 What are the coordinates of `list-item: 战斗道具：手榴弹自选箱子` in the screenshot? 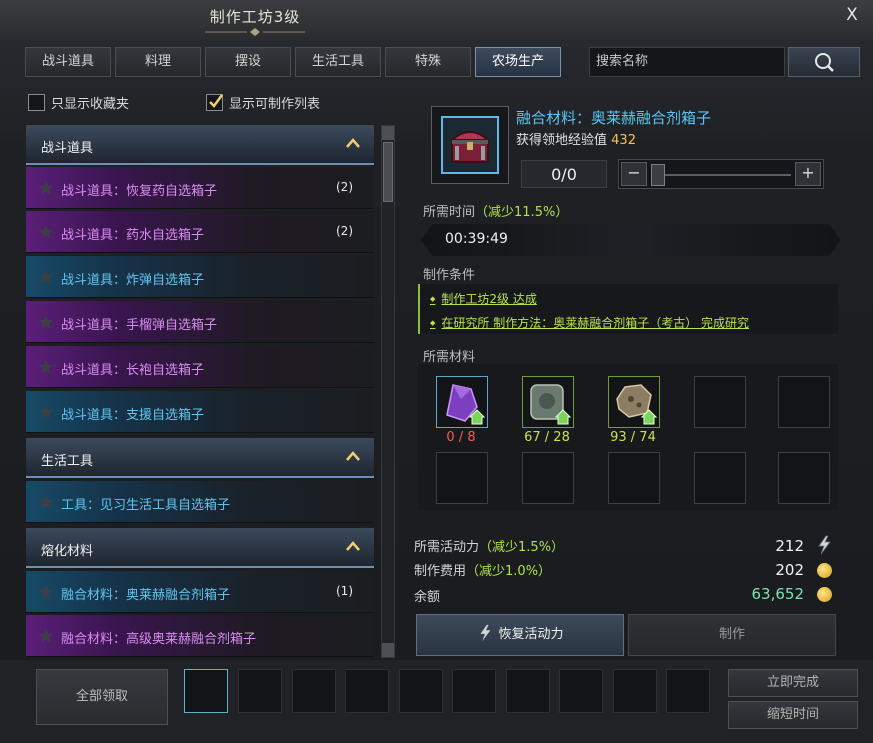 It's located at (200, 322).